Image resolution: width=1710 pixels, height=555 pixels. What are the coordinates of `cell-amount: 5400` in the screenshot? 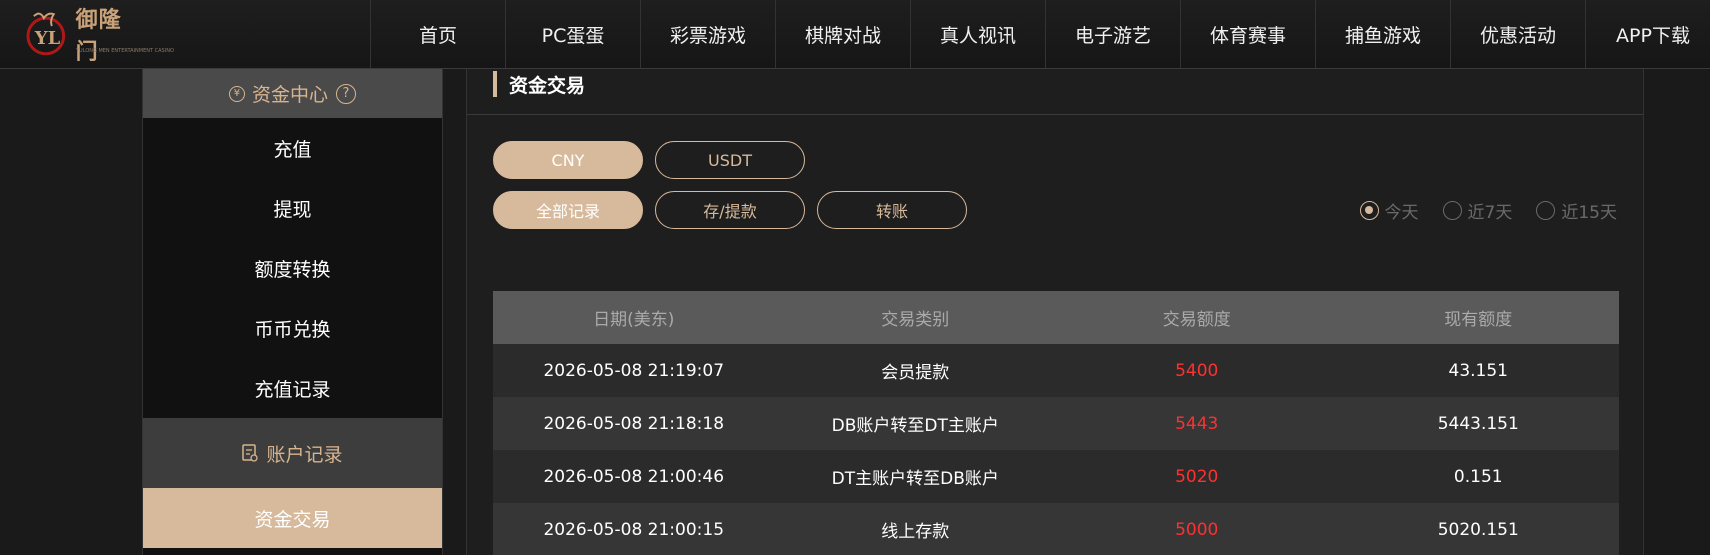 It's located at (1197, 370).